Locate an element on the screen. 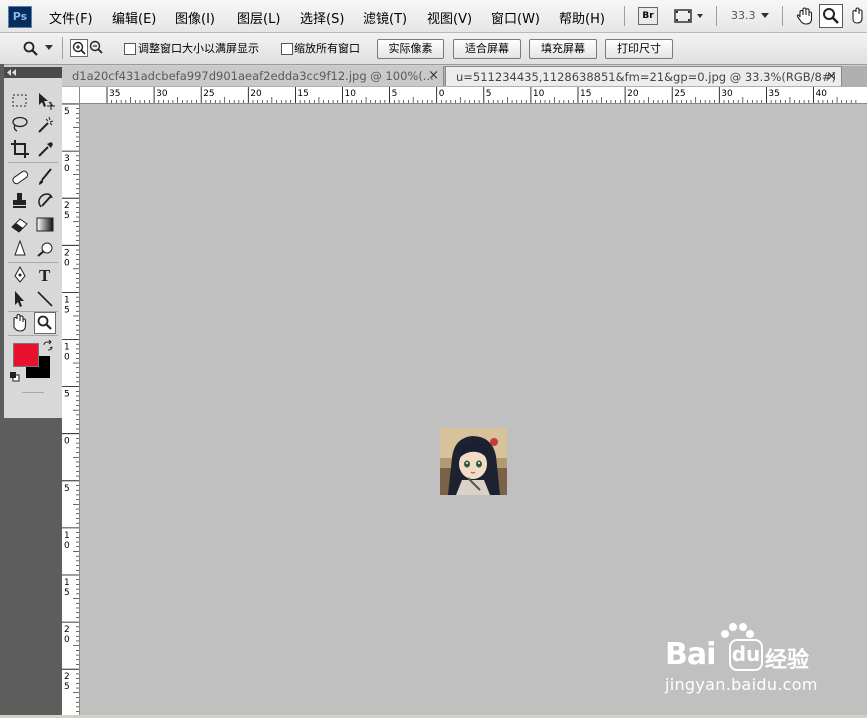  watermark-cn: 经验 is located at coordinates (787, 660).